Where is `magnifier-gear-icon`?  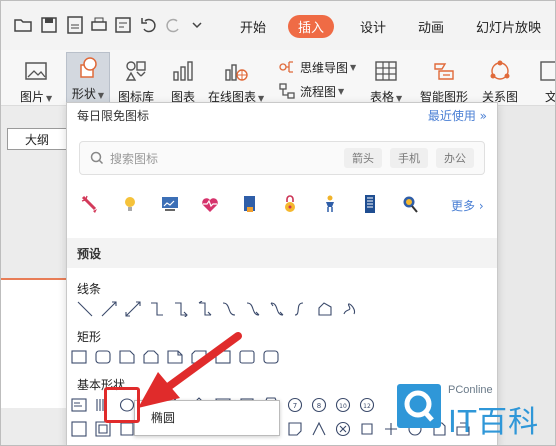
magnifier-gear-icon is located at coordinates (410, 204).